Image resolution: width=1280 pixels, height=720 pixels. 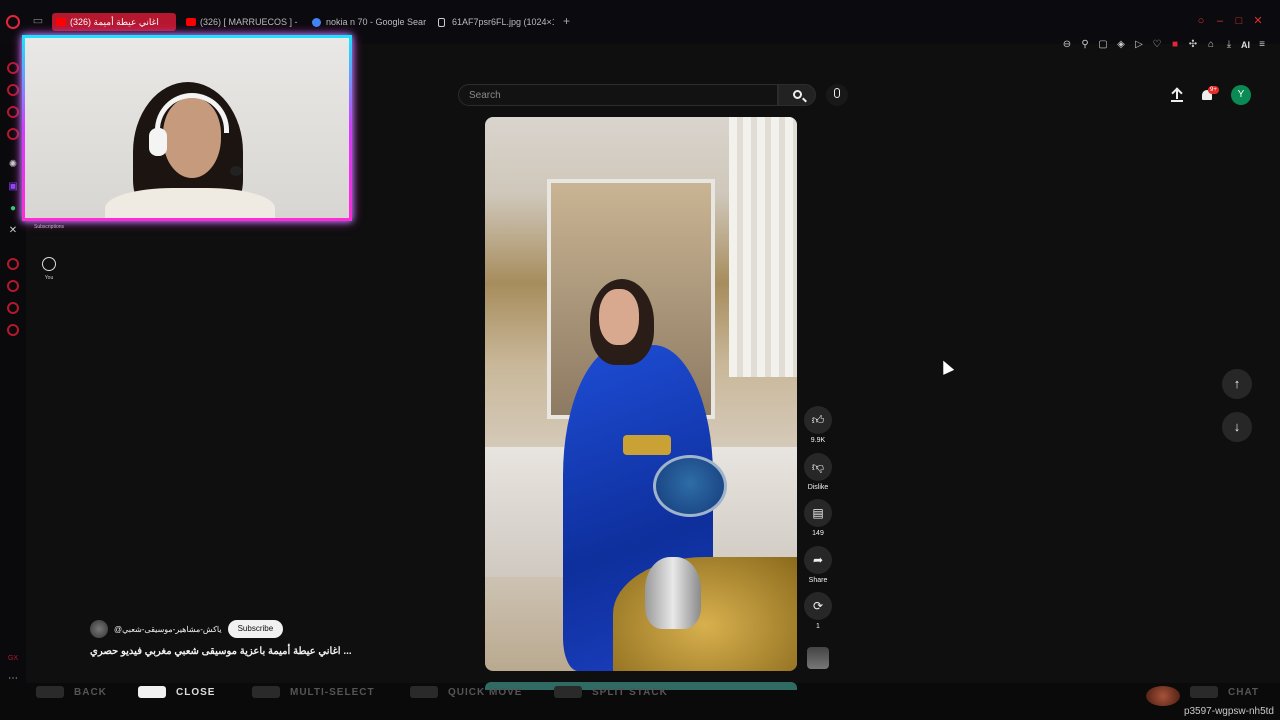 What do you see at coordinates (13, 231) in the screenshot?
I see `x-icon: ✕` at bounding box center [13, 231].